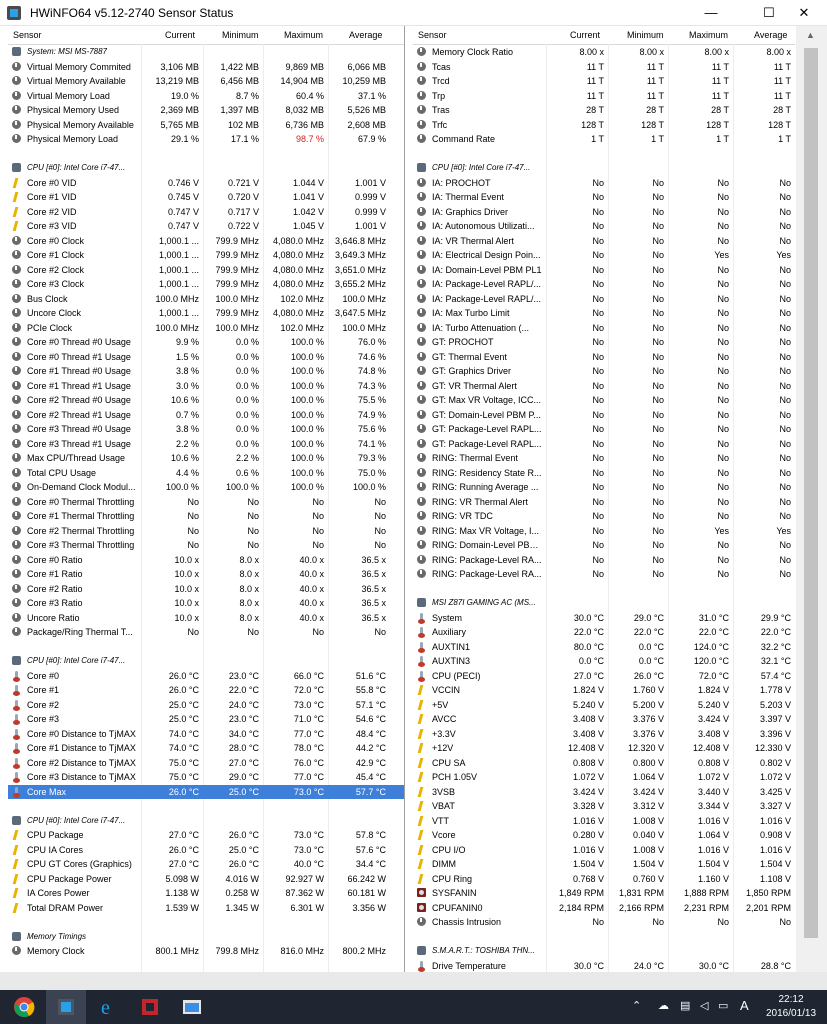  I want to click on sensor-row: CPU (PECI) 27.0 °C 26.0 °C 72.0 °C 57.4 °C, so click(604, 676).